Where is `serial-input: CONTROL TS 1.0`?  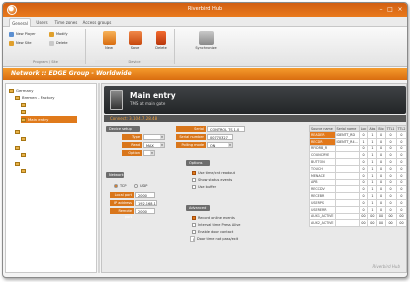 serial-input: CONTROL TS 1.0 is located at coordinates (226, 129).